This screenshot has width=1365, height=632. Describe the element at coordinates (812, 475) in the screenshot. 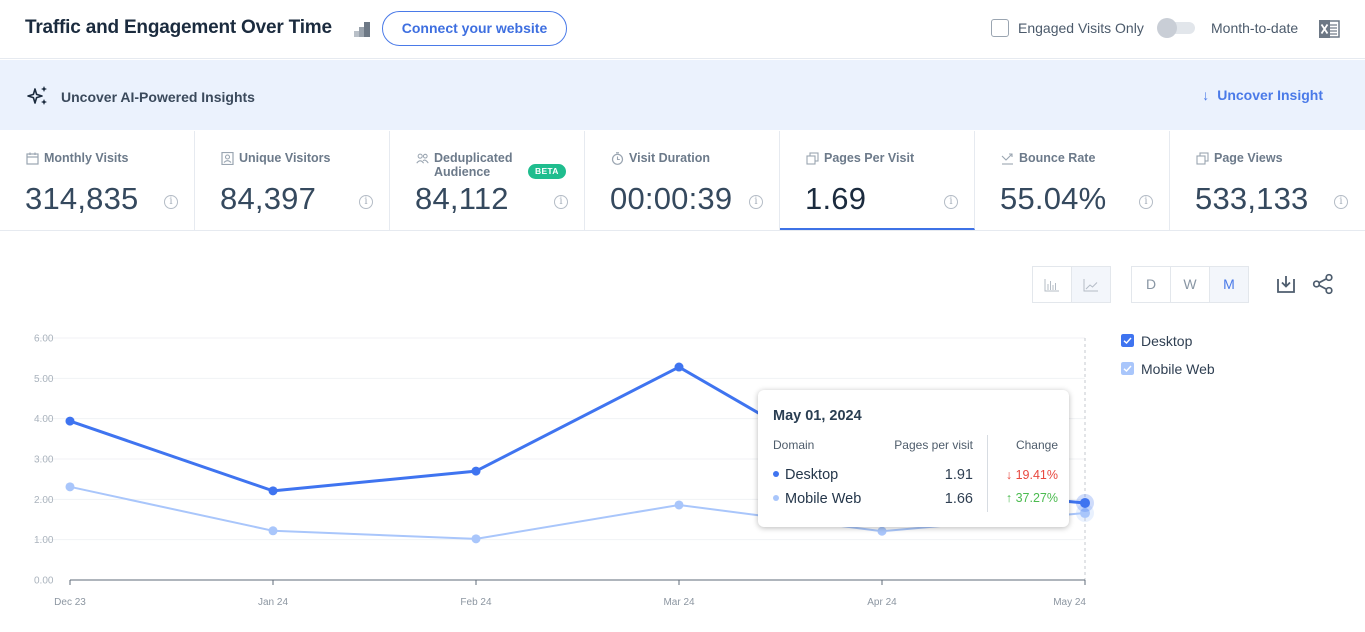

I see `tooltip-series-name: Desktop` at that location.